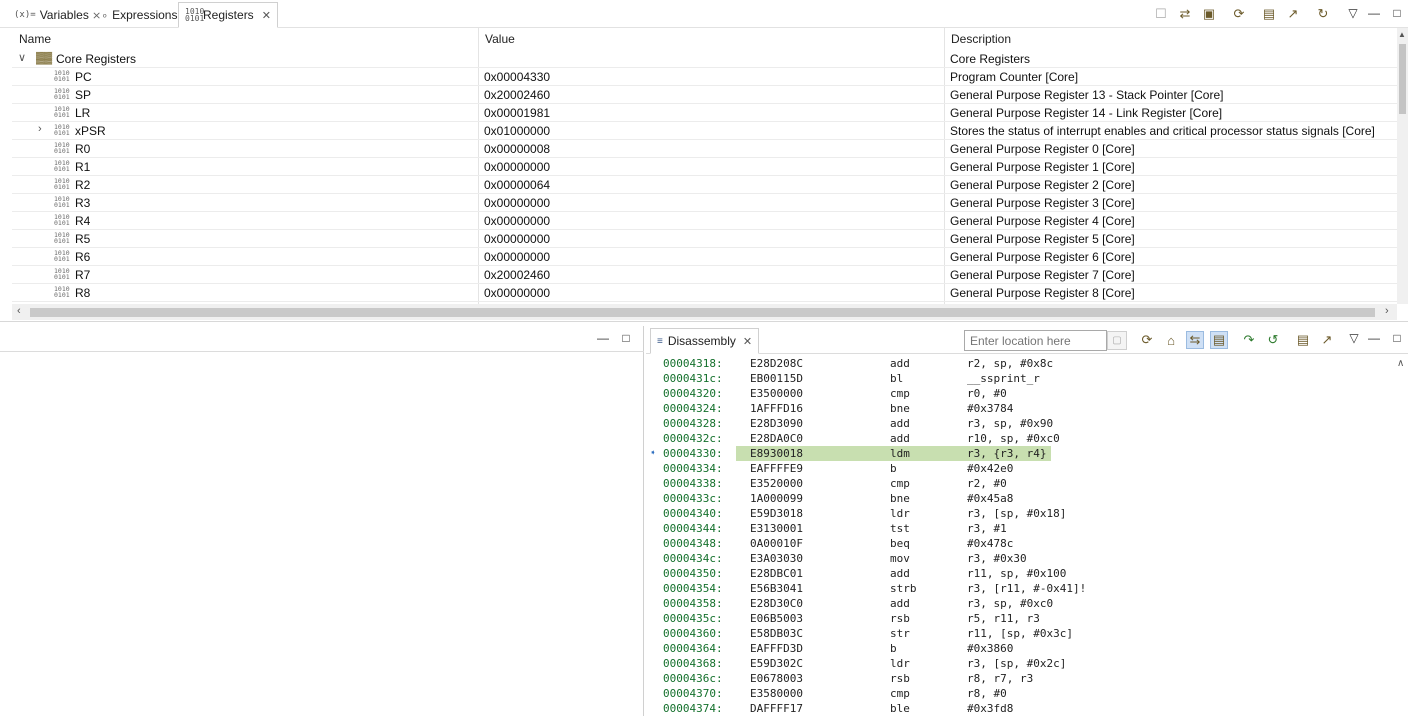 The width and height of the screenshot is (1408, 716). What do you see at coordinates (500, 39) in the screenshot?
I see `column-header-value: Value` at bounding box center [500, 39].